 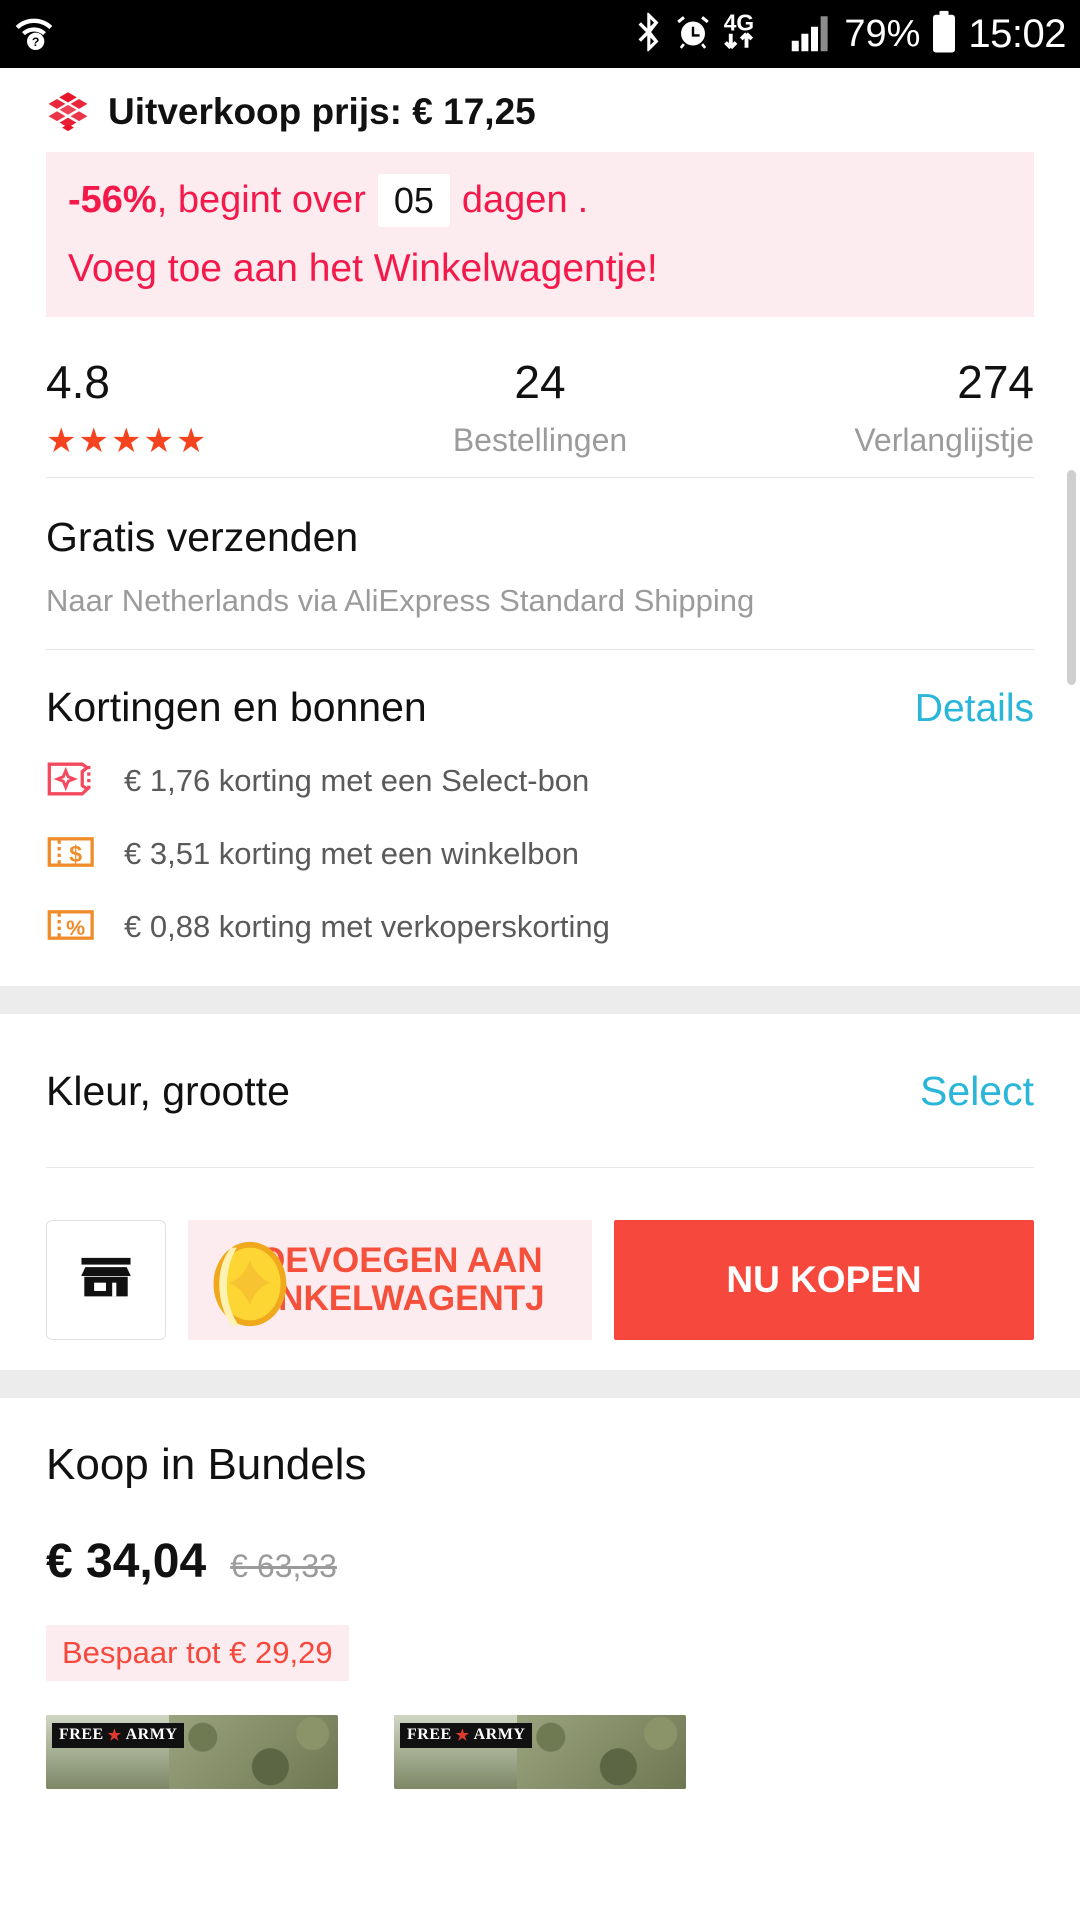 What do you see at coordinates (540, 1167) in the screenshot?
I see `divider` at bounding box center [540, 1167].